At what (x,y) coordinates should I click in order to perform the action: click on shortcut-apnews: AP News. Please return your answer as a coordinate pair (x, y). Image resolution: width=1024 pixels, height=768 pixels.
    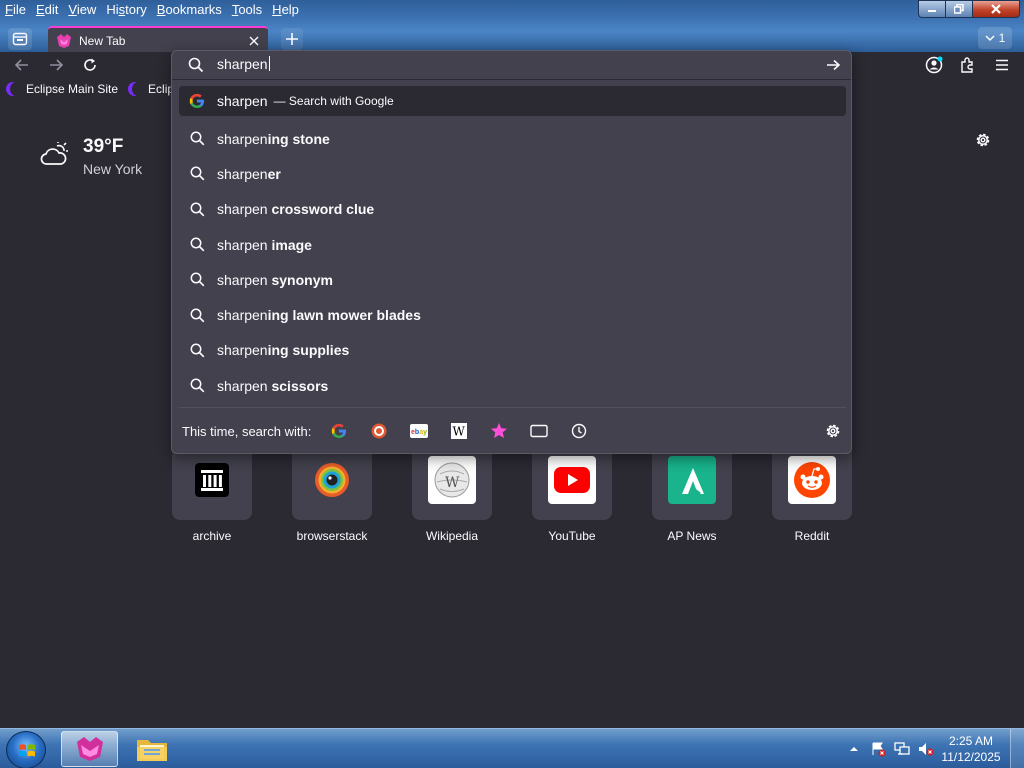
    Looking at the image, I should click on (692, 494).